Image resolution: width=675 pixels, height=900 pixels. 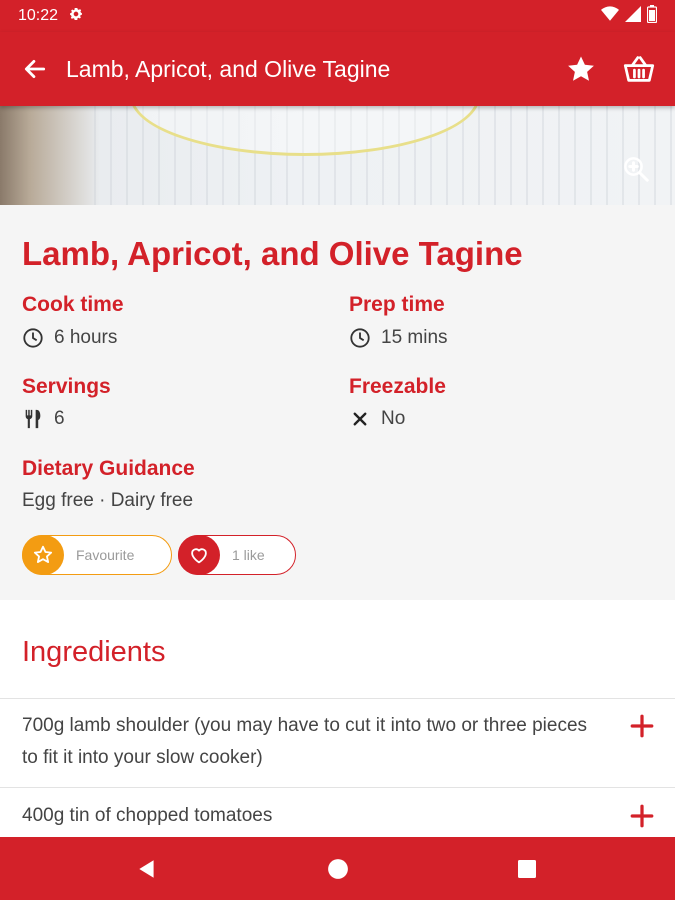 I want to click on dietary-label: Dietary Guidance, so click(x=108, y=468).